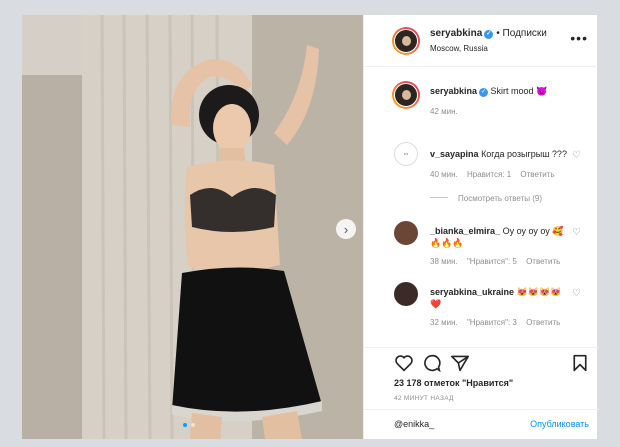 The width and height of the screenshot is (620, 447). Describe the element at coordinates (404, 363) in the screenshot. I see `like-heart-icon` at that location.